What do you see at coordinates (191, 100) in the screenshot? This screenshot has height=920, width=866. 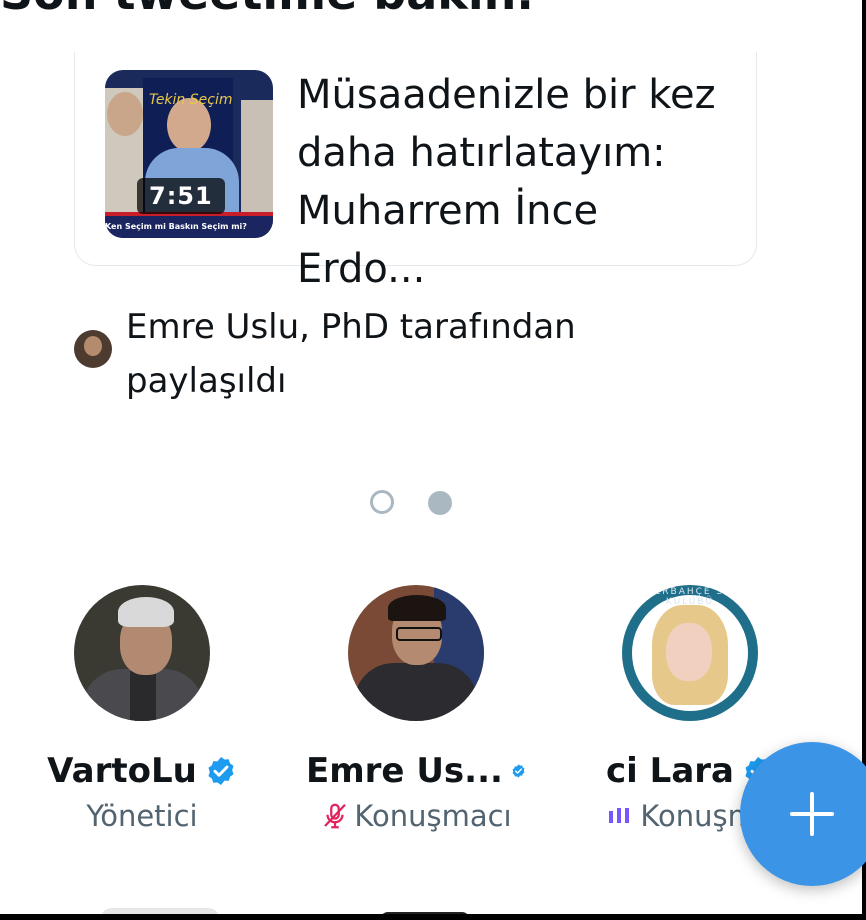 I see `thumbnail-overlay-text: Tekin Seçim` at bounding box center [191, 100].